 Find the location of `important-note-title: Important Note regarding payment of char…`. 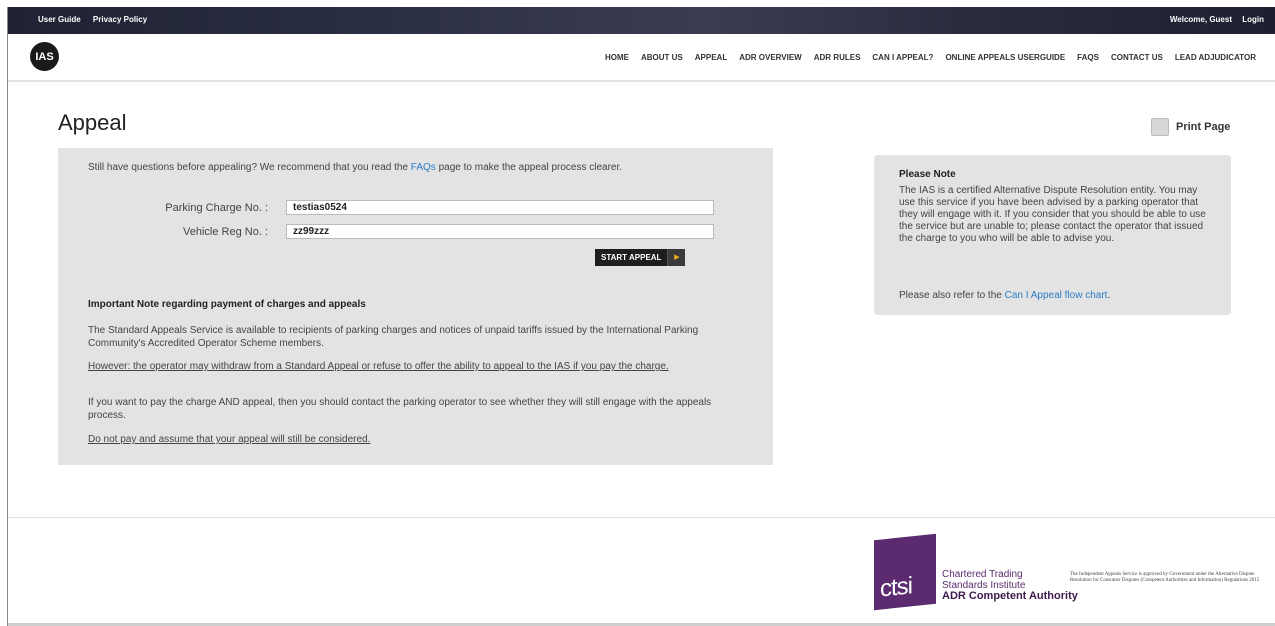

important-note-title: Important Note regarding payment of char… is located at coordinates (227, 304).